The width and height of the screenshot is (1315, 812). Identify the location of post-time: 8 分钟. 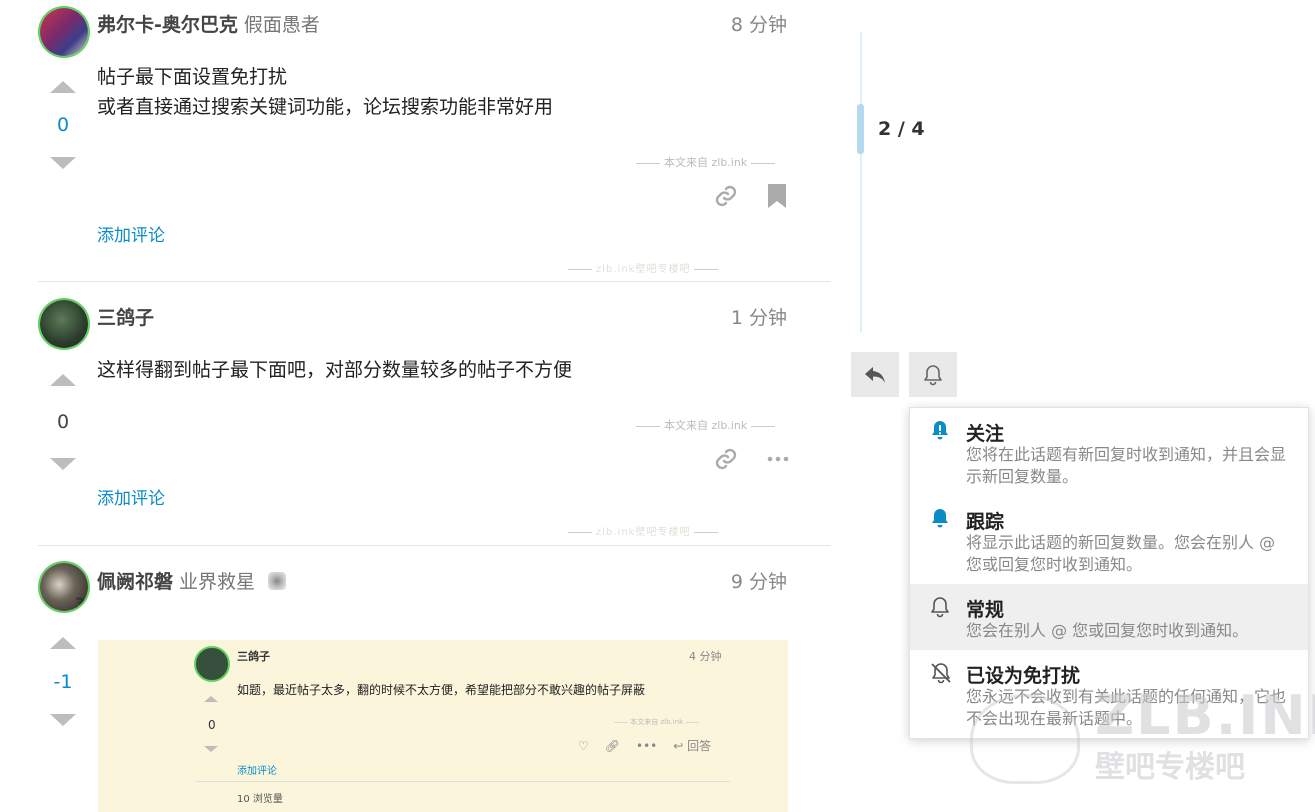
(759, 23).